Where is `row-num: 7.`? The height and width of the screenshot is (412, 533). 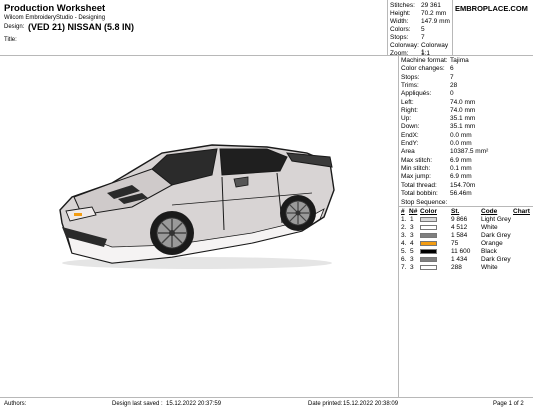
row-num: 7. is located at coordinates (404, 267).